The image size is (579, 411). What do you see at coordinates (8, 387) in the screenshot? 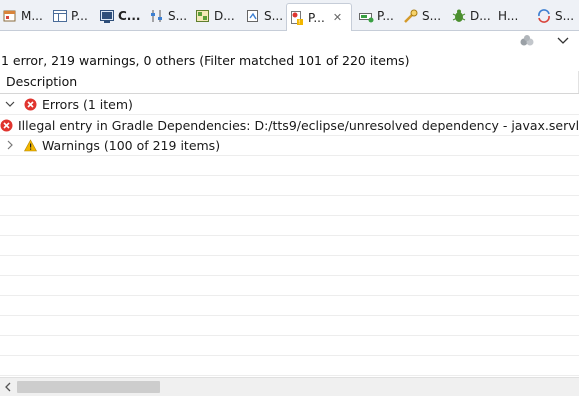
I see `scroll-left-arrow-icon` at bounding box center [8, 387].